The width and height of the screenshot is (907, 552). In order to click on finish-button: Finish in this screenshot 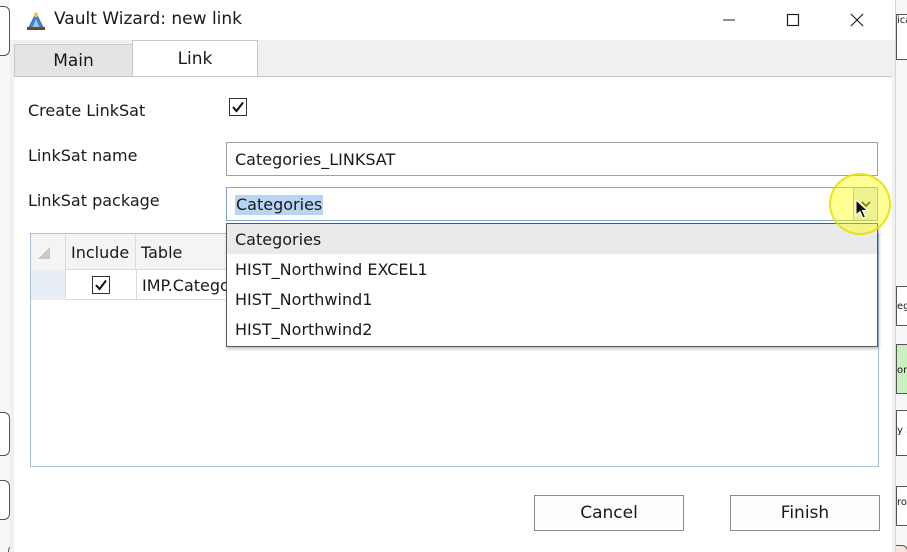, I will do `click(805, 513)`.